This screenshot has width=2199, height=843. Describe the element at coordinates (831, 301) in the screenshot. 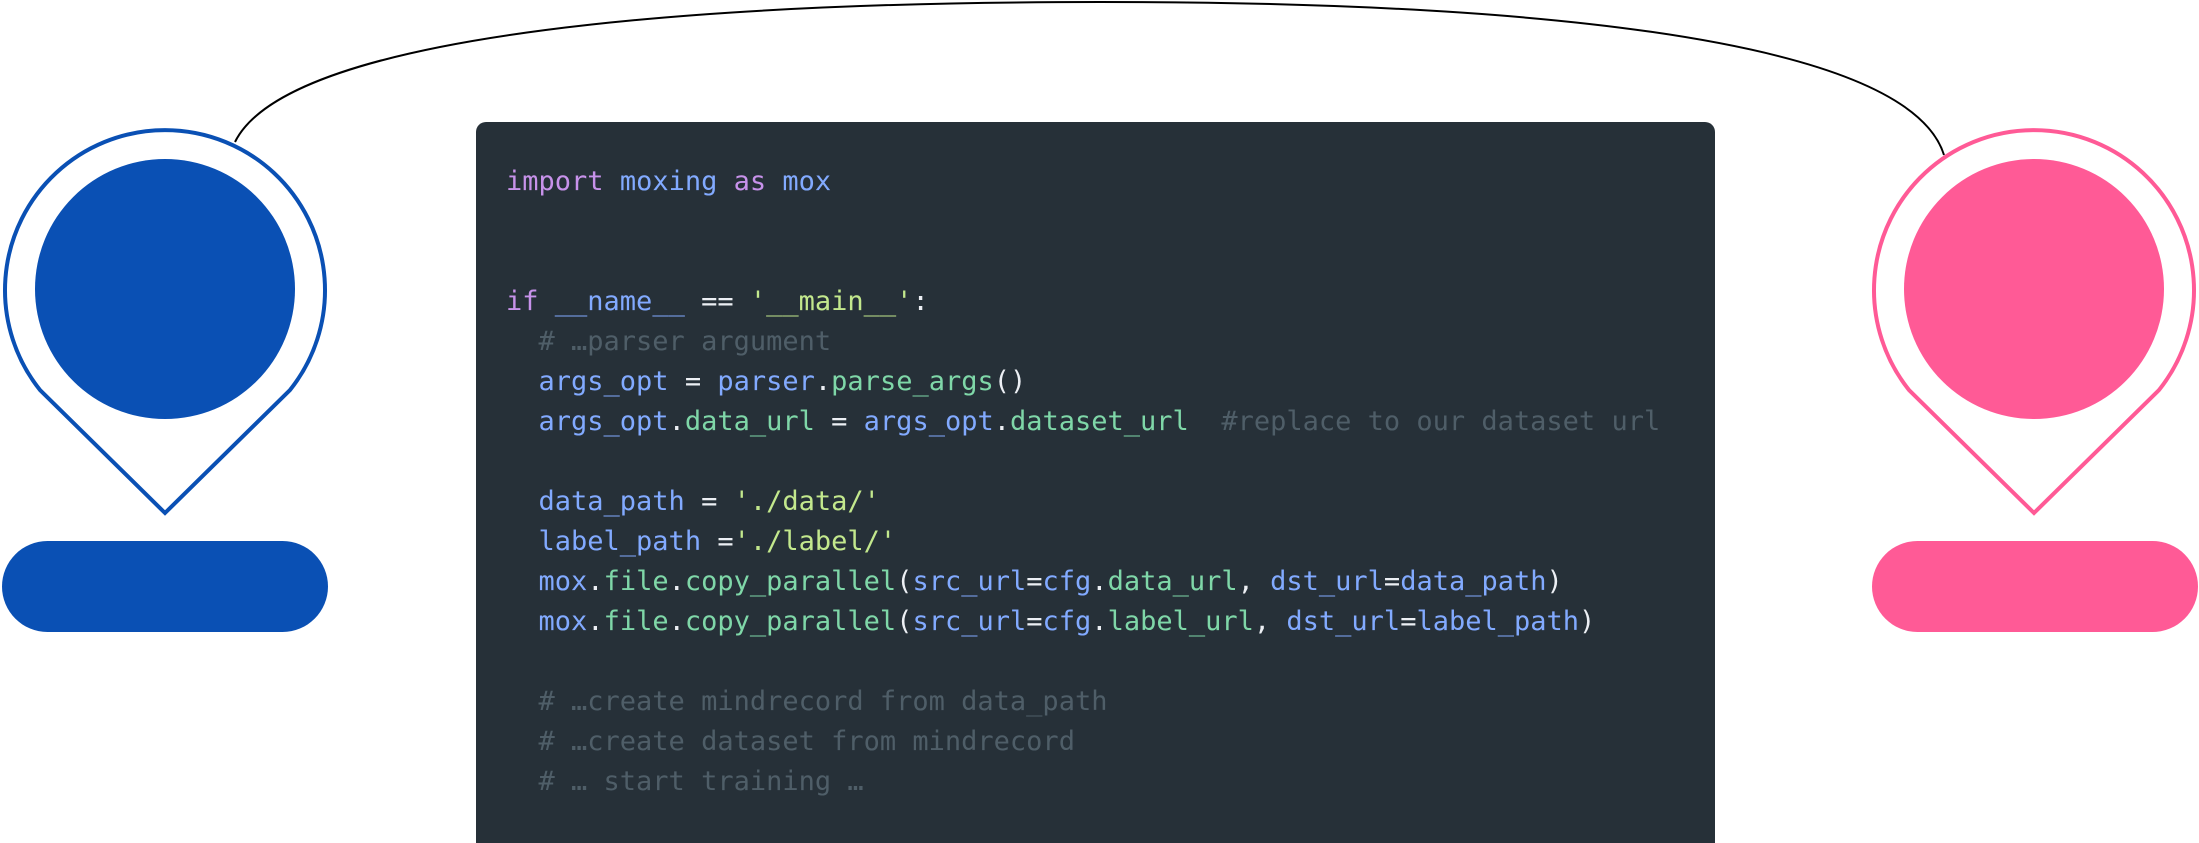

I see `main-string: '__main__'` at that location.